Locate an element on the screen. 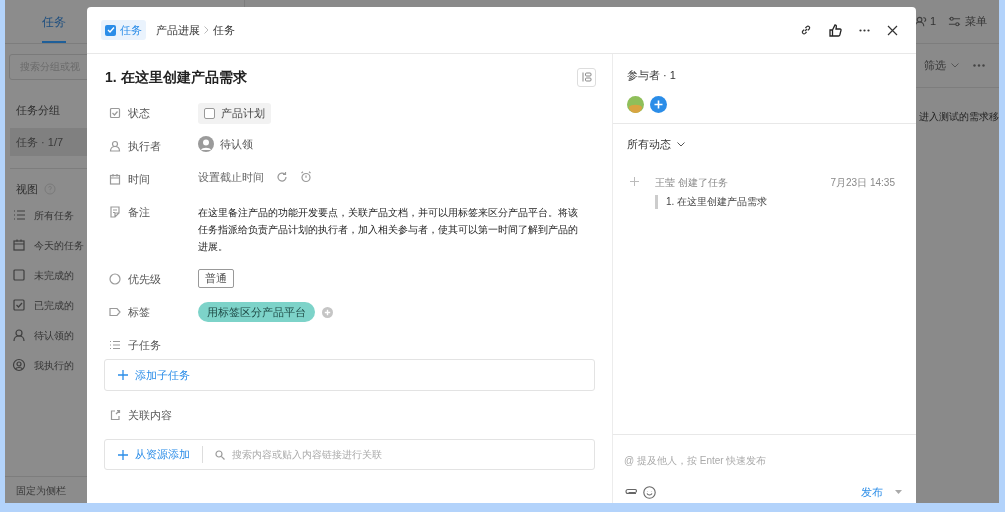 The width and height of the screenshot is (1005, 512). chevron-right-icon is located at coordinates (206, 30).